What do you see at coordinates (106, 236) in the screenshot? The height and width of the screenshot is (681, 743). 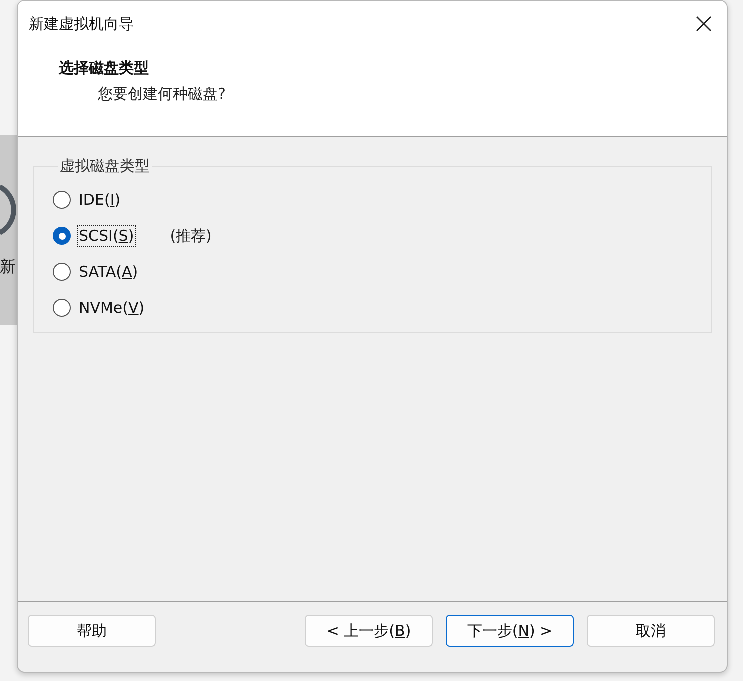 I see `radio-label: SCSI(S)` at bounding box center [106, 236].